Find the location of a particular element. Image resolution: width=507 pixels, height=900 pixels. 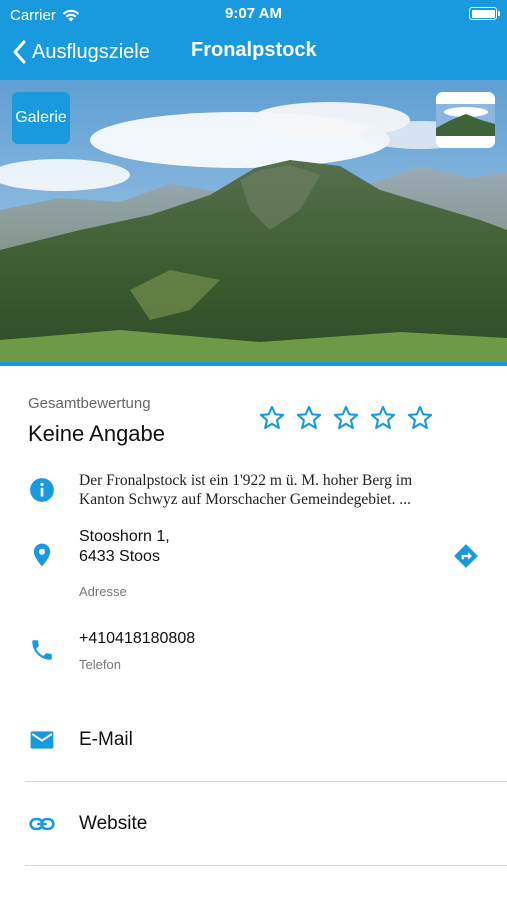

website-row is located at coordinates (253, 829).